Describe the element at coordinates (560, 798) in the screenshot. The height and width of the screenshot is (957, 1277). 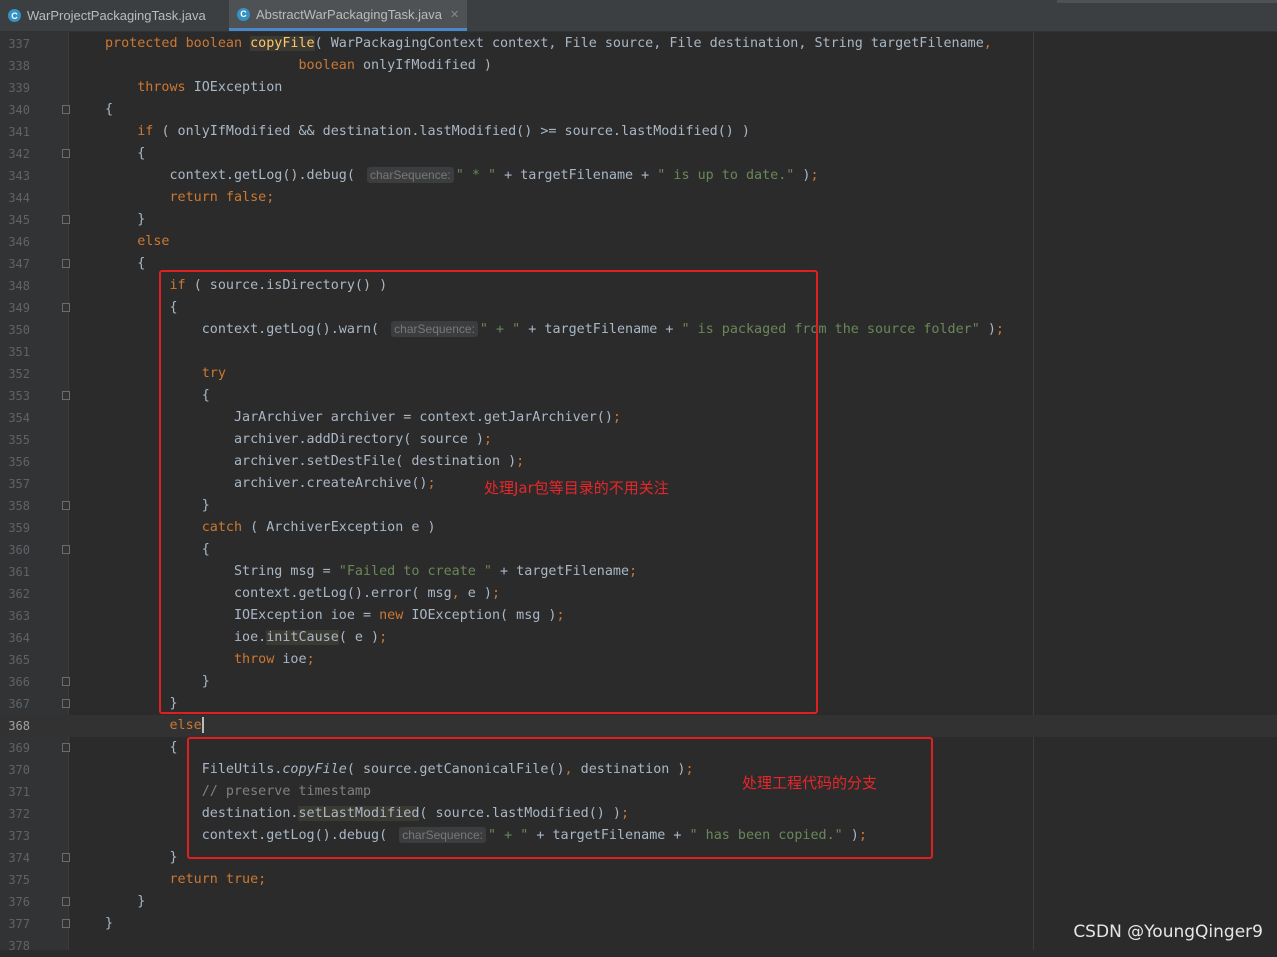
I see `code-branch-highlight-box` at that location.